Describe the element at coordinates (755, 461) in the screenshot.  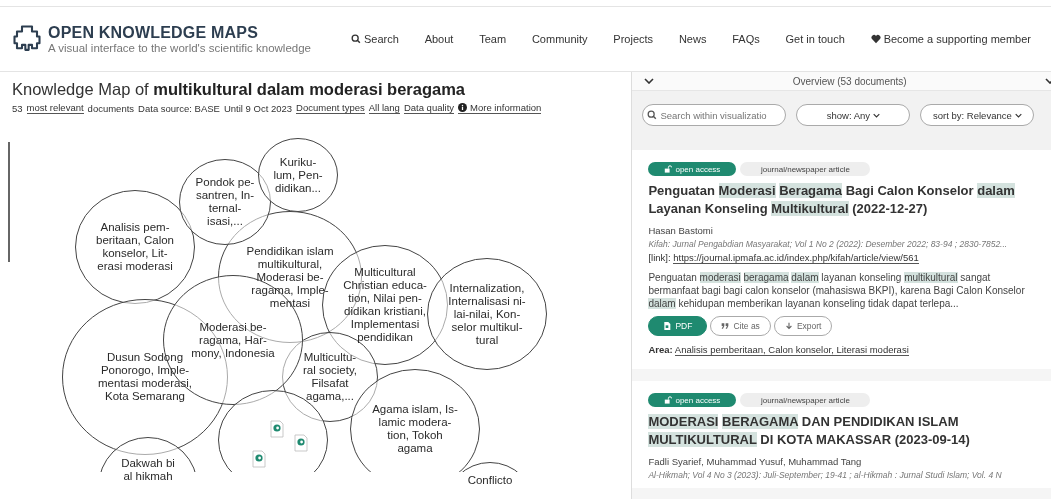
I see `paper-authors: Fadli Syarief, Muhammad Yusuf, Muhammad Tang` at that location.